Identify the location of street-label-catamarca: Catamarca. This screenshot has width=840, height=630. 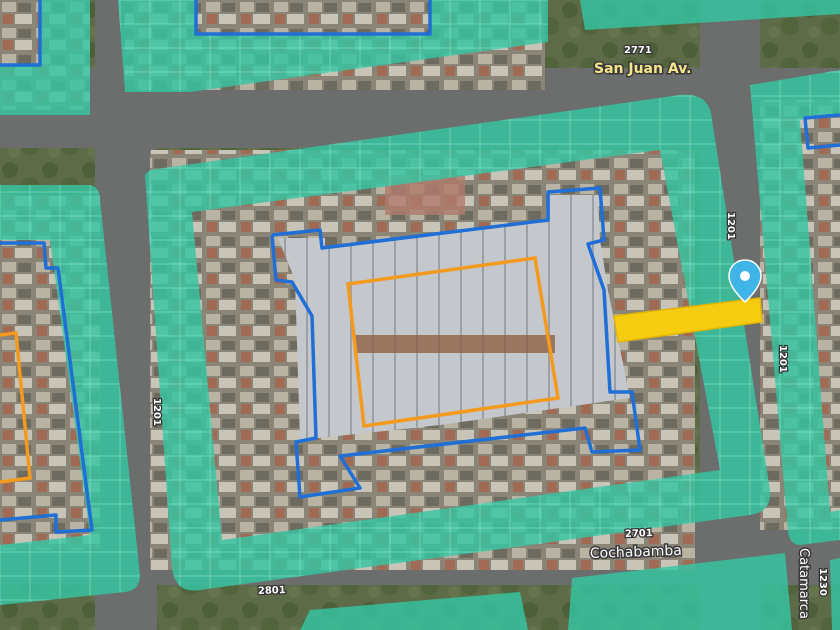
(803, 583).